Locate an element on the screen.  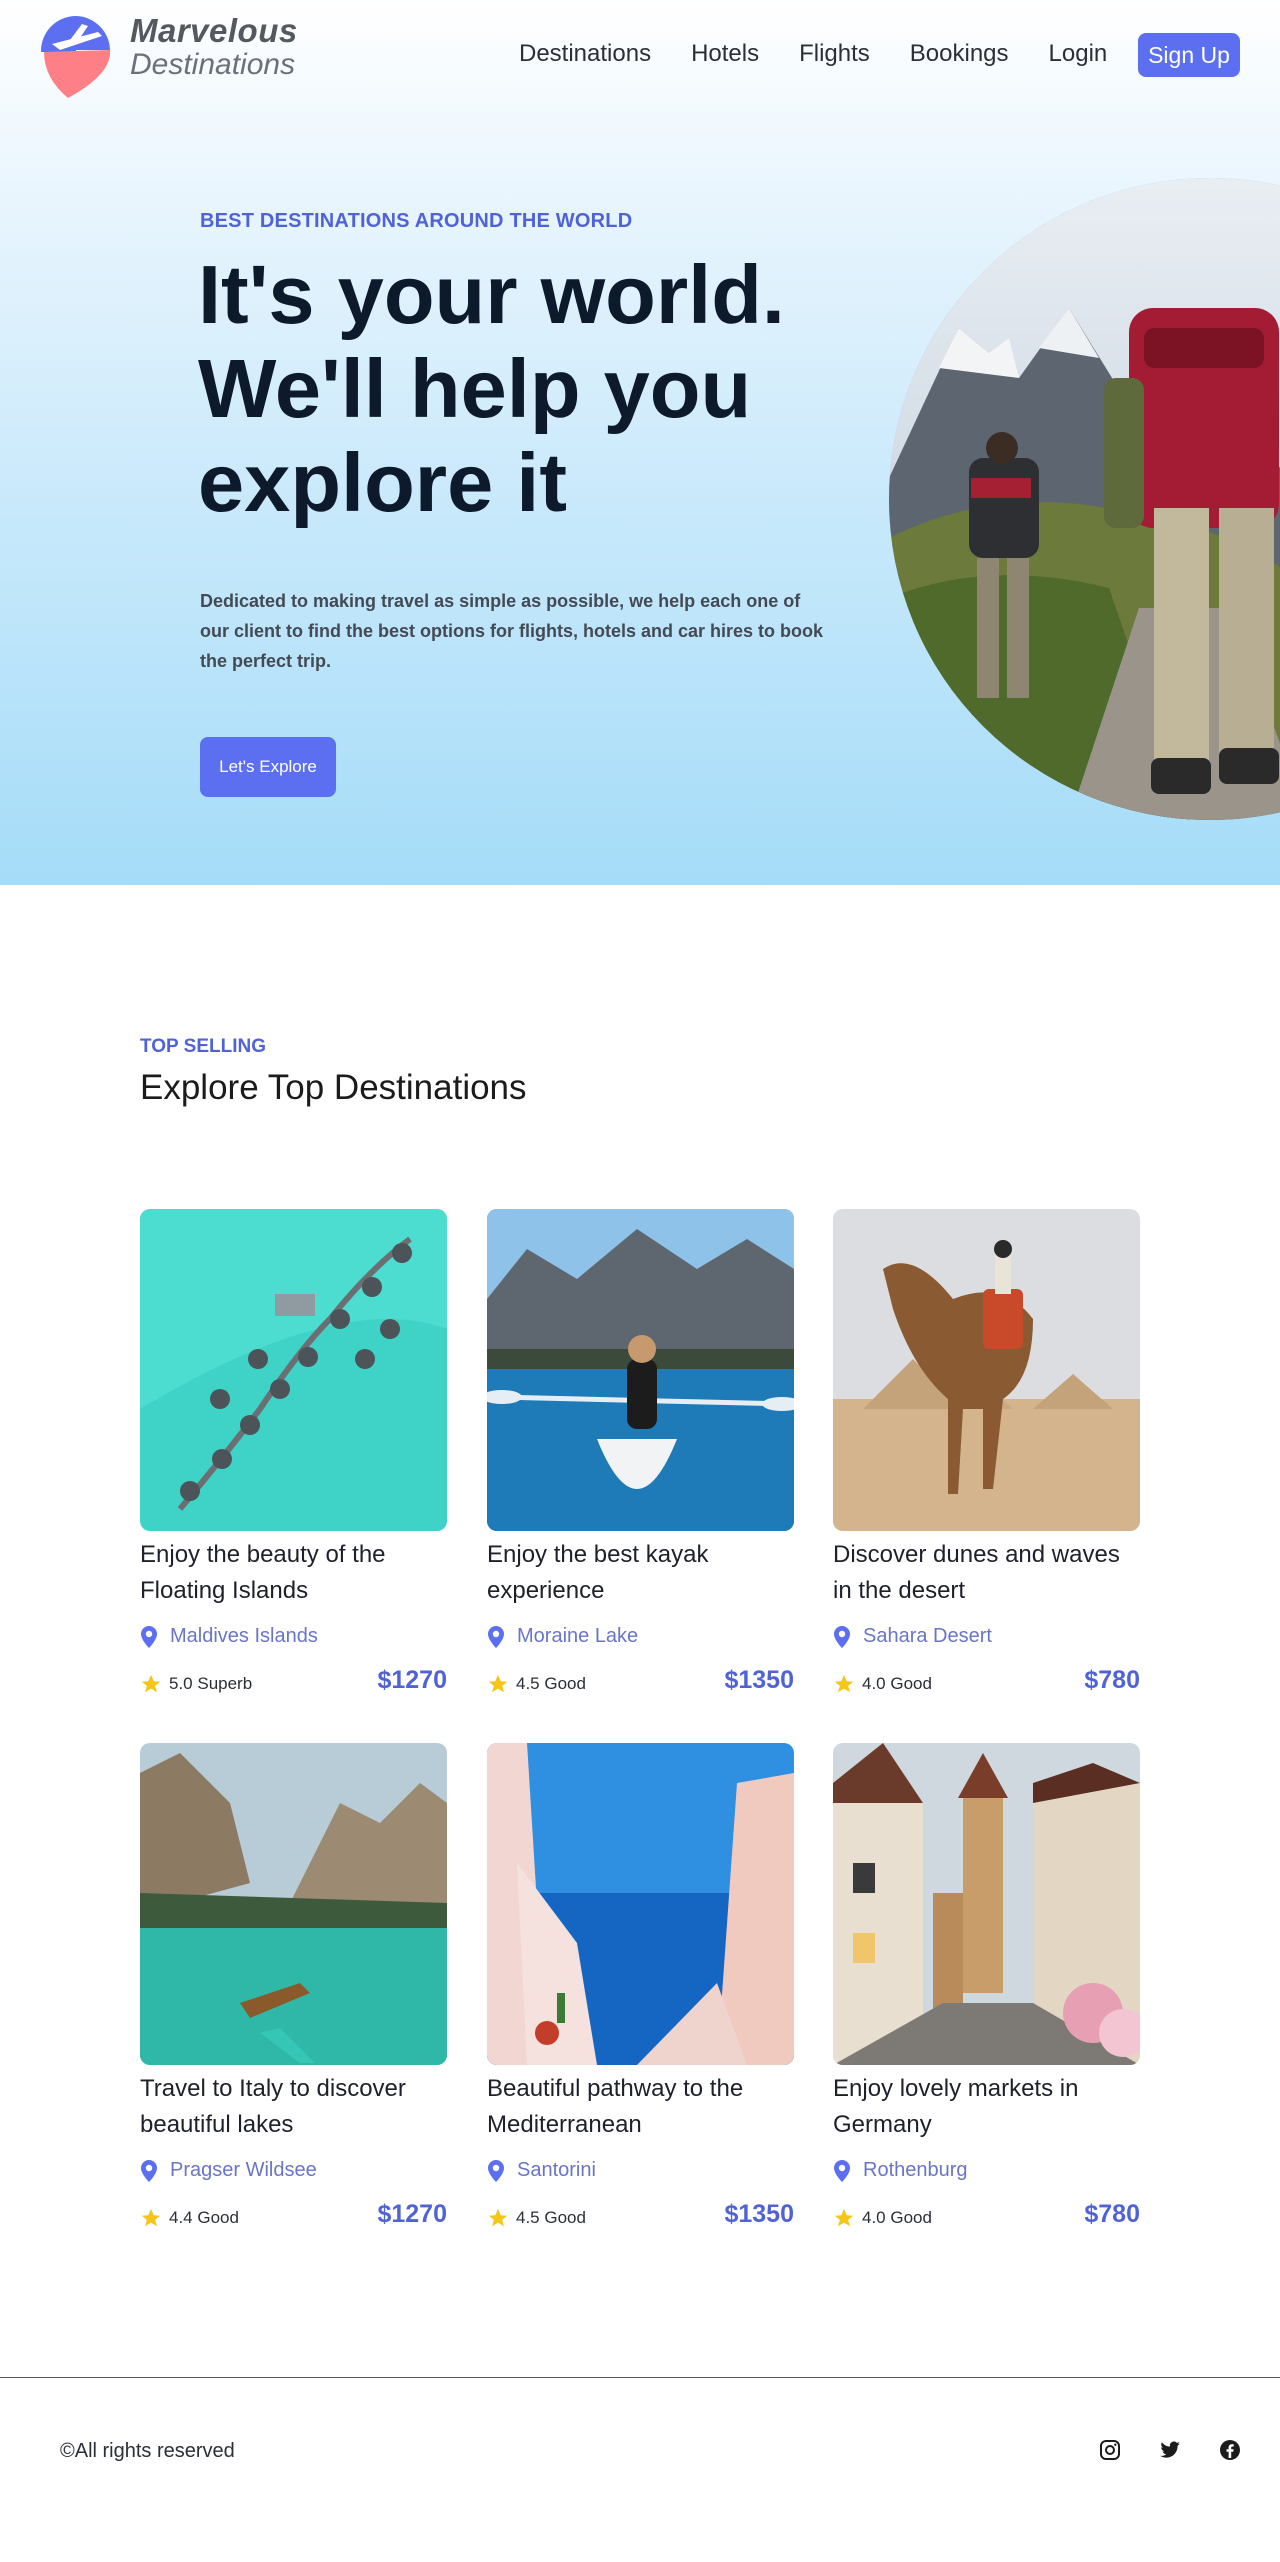
card-title: Discover dunes and waves in the desert is located at coordinates (986, 1573).